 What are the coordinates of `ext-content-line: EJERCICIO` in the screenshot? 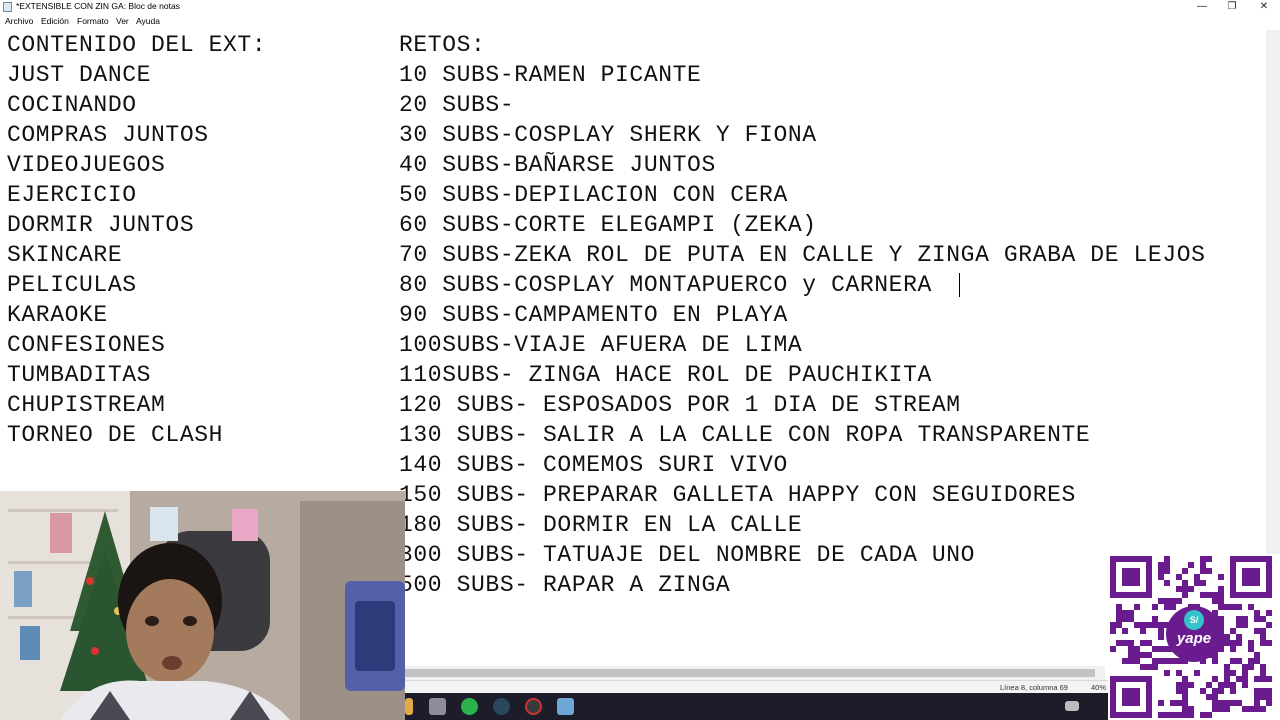 It's located at (72, 195).